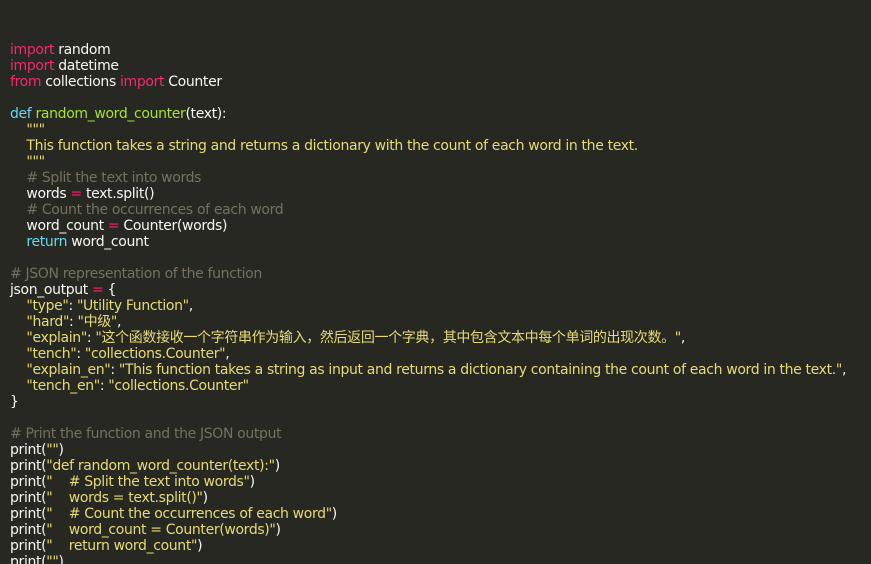 The image size is (871, 564). What do you see at coordinates (440, 402) in the screenshot?
I see `code-line: }` at bounding box center [440, 402].